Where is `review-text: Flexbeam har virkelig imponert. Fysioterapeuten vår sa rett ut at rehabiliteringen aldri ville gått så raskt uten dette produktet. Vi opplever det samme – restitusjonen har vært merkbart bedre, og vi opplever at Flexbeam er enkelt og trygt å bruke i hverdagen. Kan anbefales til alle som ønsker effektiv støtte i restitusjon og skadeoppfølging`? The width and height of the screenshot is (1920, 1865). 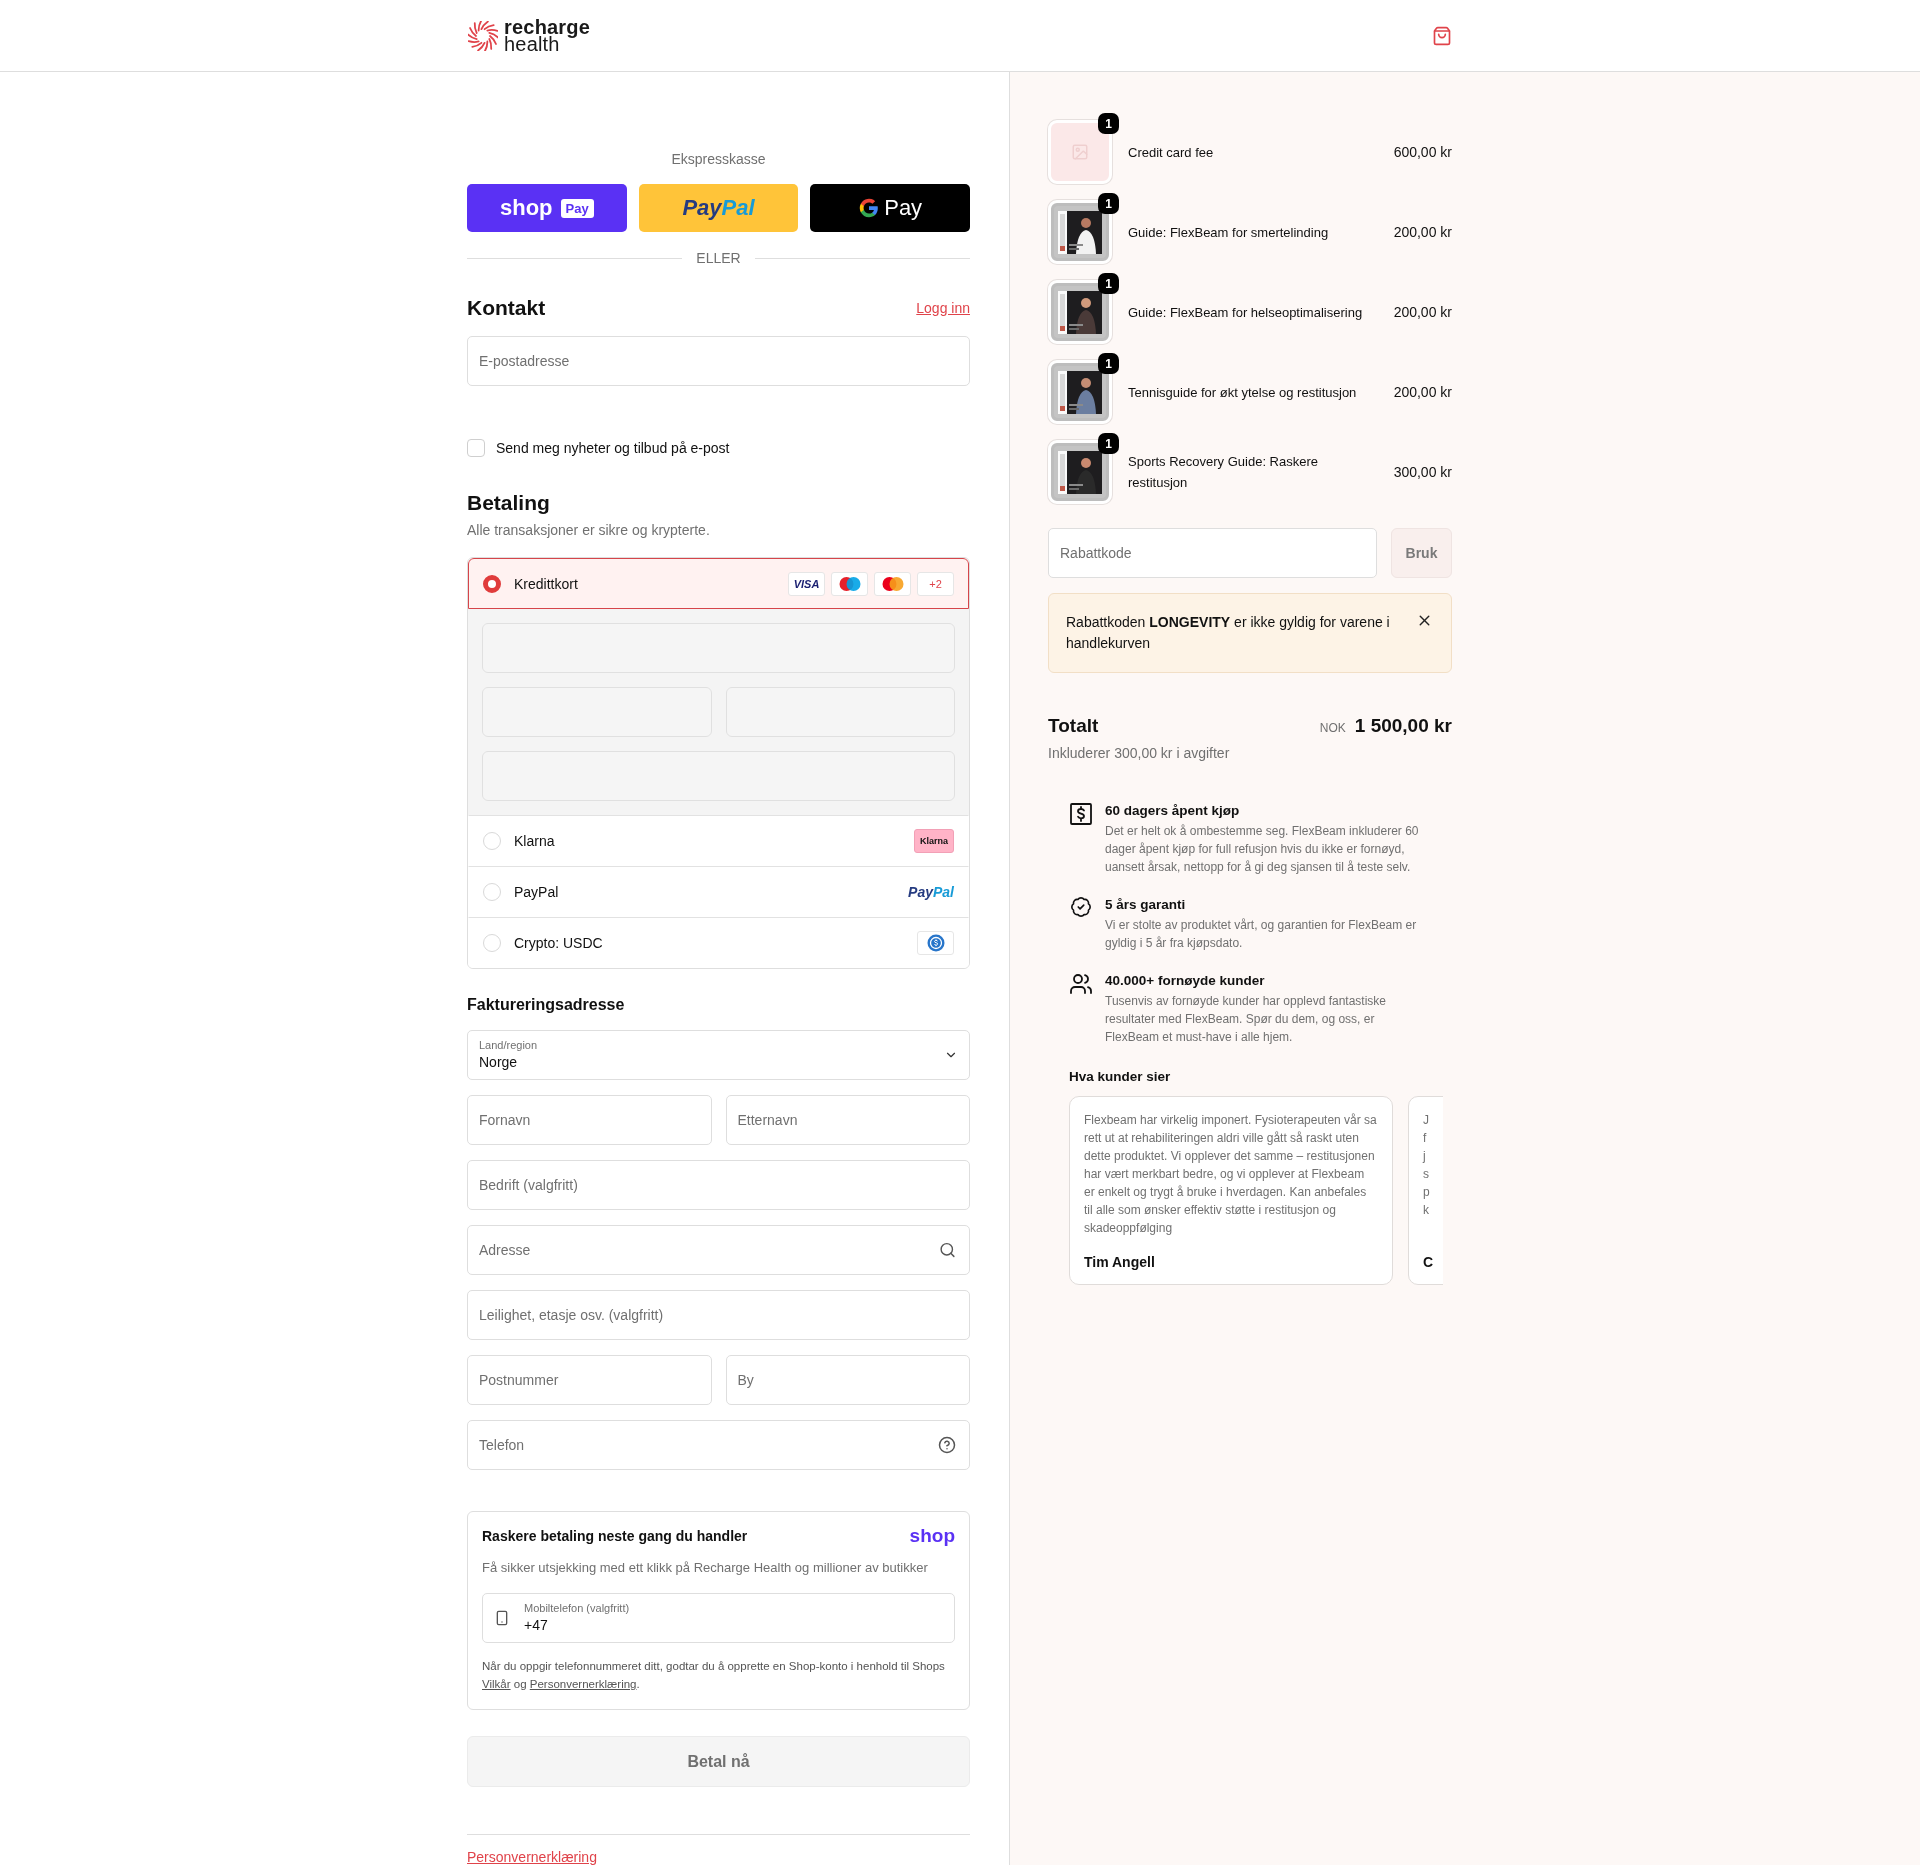
review-text: Flexbeam har virkelig imponert. Fysioterapeuten vår sa rett ut at rehabiliteringen aldri ville gått så raskt uten dette produktet. Vi opplever det samme – restitusjonen har vært merkbart bedre, og vi opplever at Flexbeam er enkelt og trygt å bruke i hverdagen. Kan anbefales til alle som ønsker effektiv støtte i restitusjon og skadeoppfølging is located at coordinates (1231, 1174).